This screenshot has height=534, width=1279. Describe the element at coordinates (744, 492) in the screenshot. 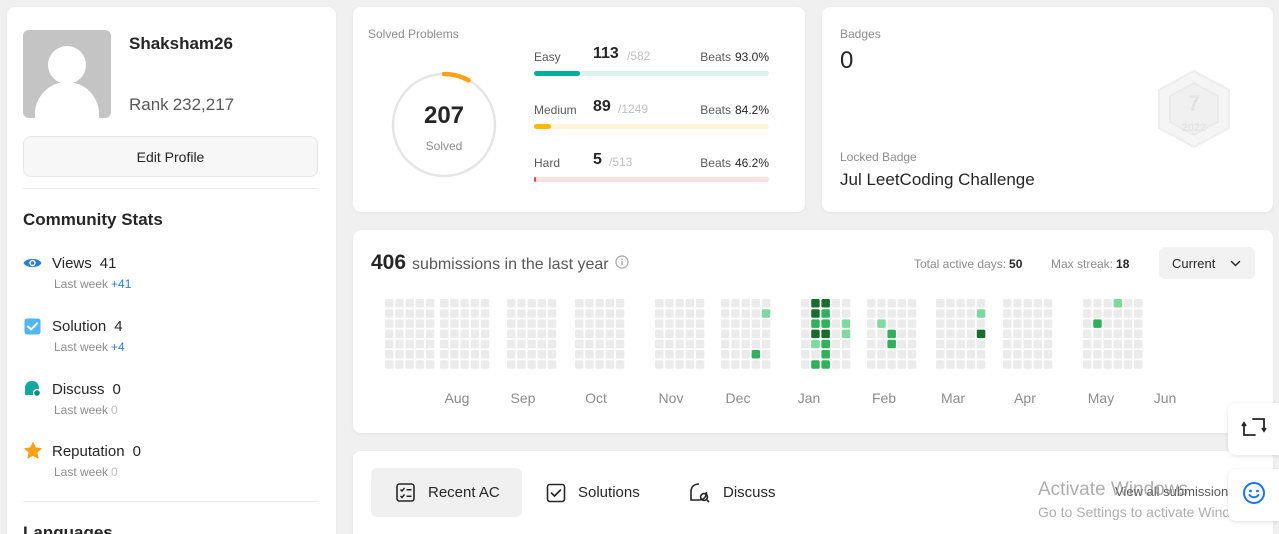

I see `tab-discuss: Discuss` at that location.